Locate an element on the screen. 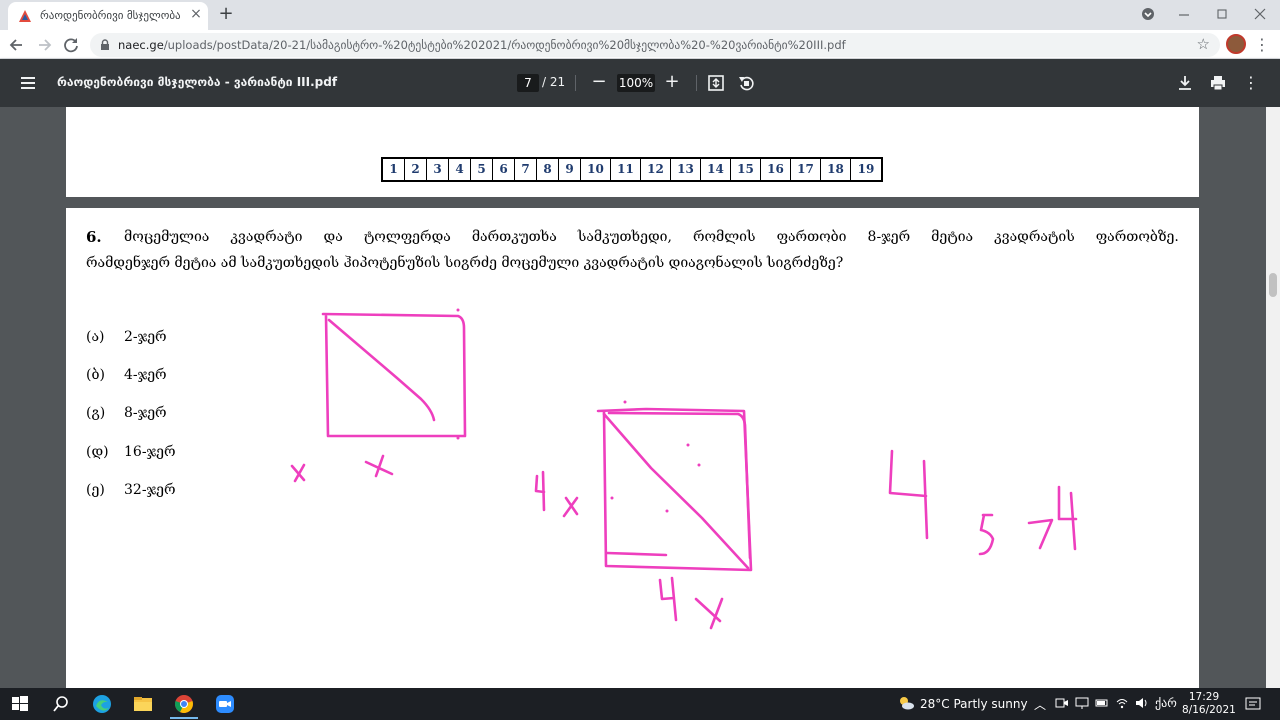  profile-avatar is located at coordinates (1236, 44).